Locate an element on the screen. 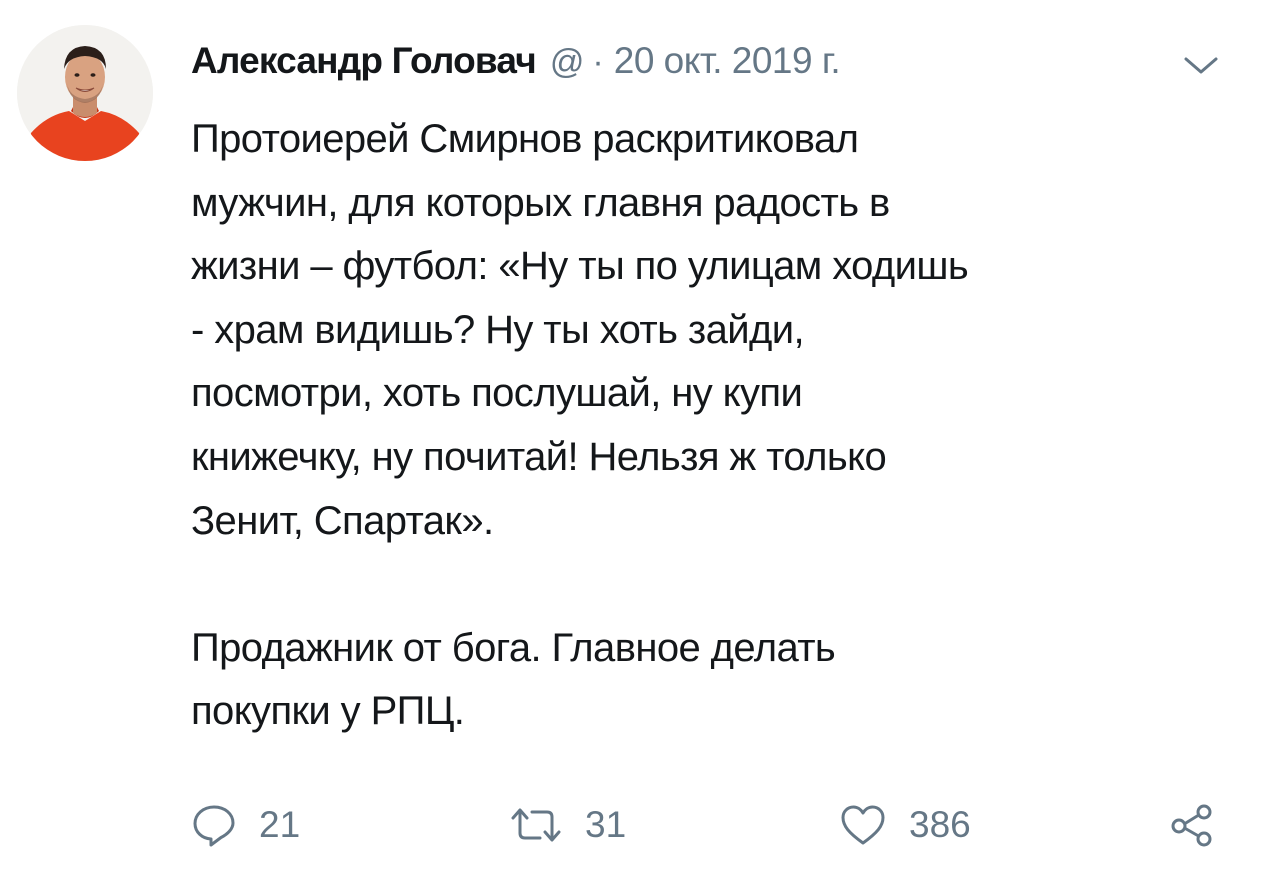 The image size is (1280, 883). reply-button: 21 is located at coordinates (245, 825).